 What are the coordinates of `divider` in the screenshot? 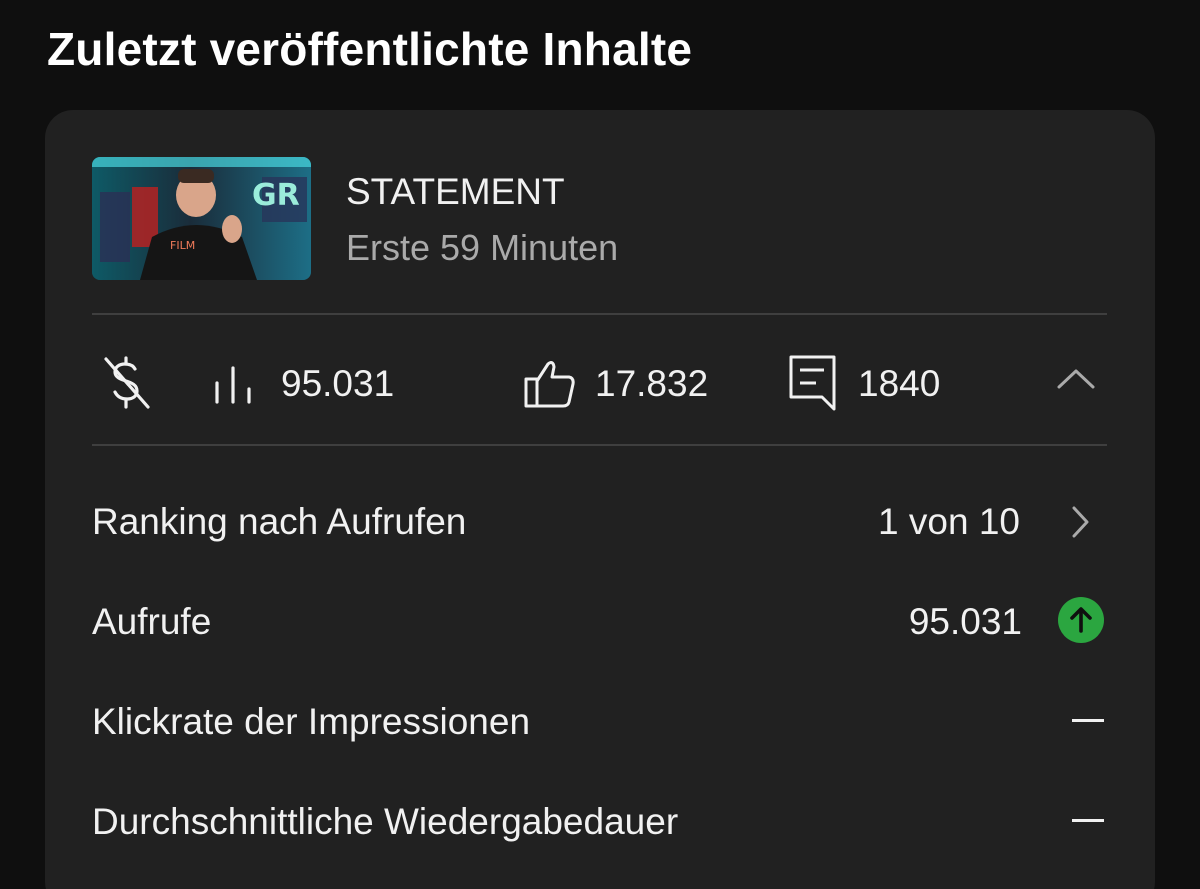 It's located at (599, 445).